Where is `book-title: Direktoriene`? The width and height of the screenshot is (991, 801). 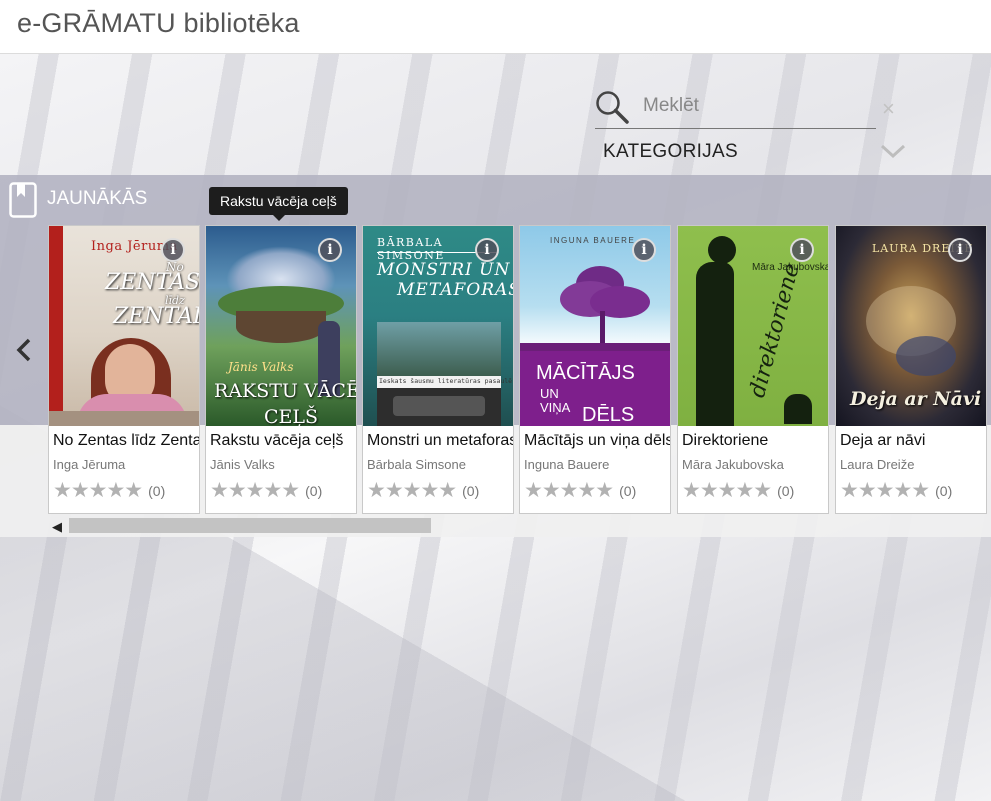
book-title: Direktoriene is located at coordinates (725, 440).